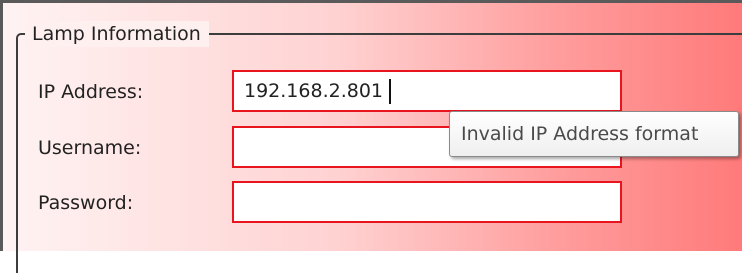 This screenshot has height=273, width=742. What do you see at coordinates (427, 91) in the screenshot?
I see `ip-address-input` at bounding box center [427, 91].